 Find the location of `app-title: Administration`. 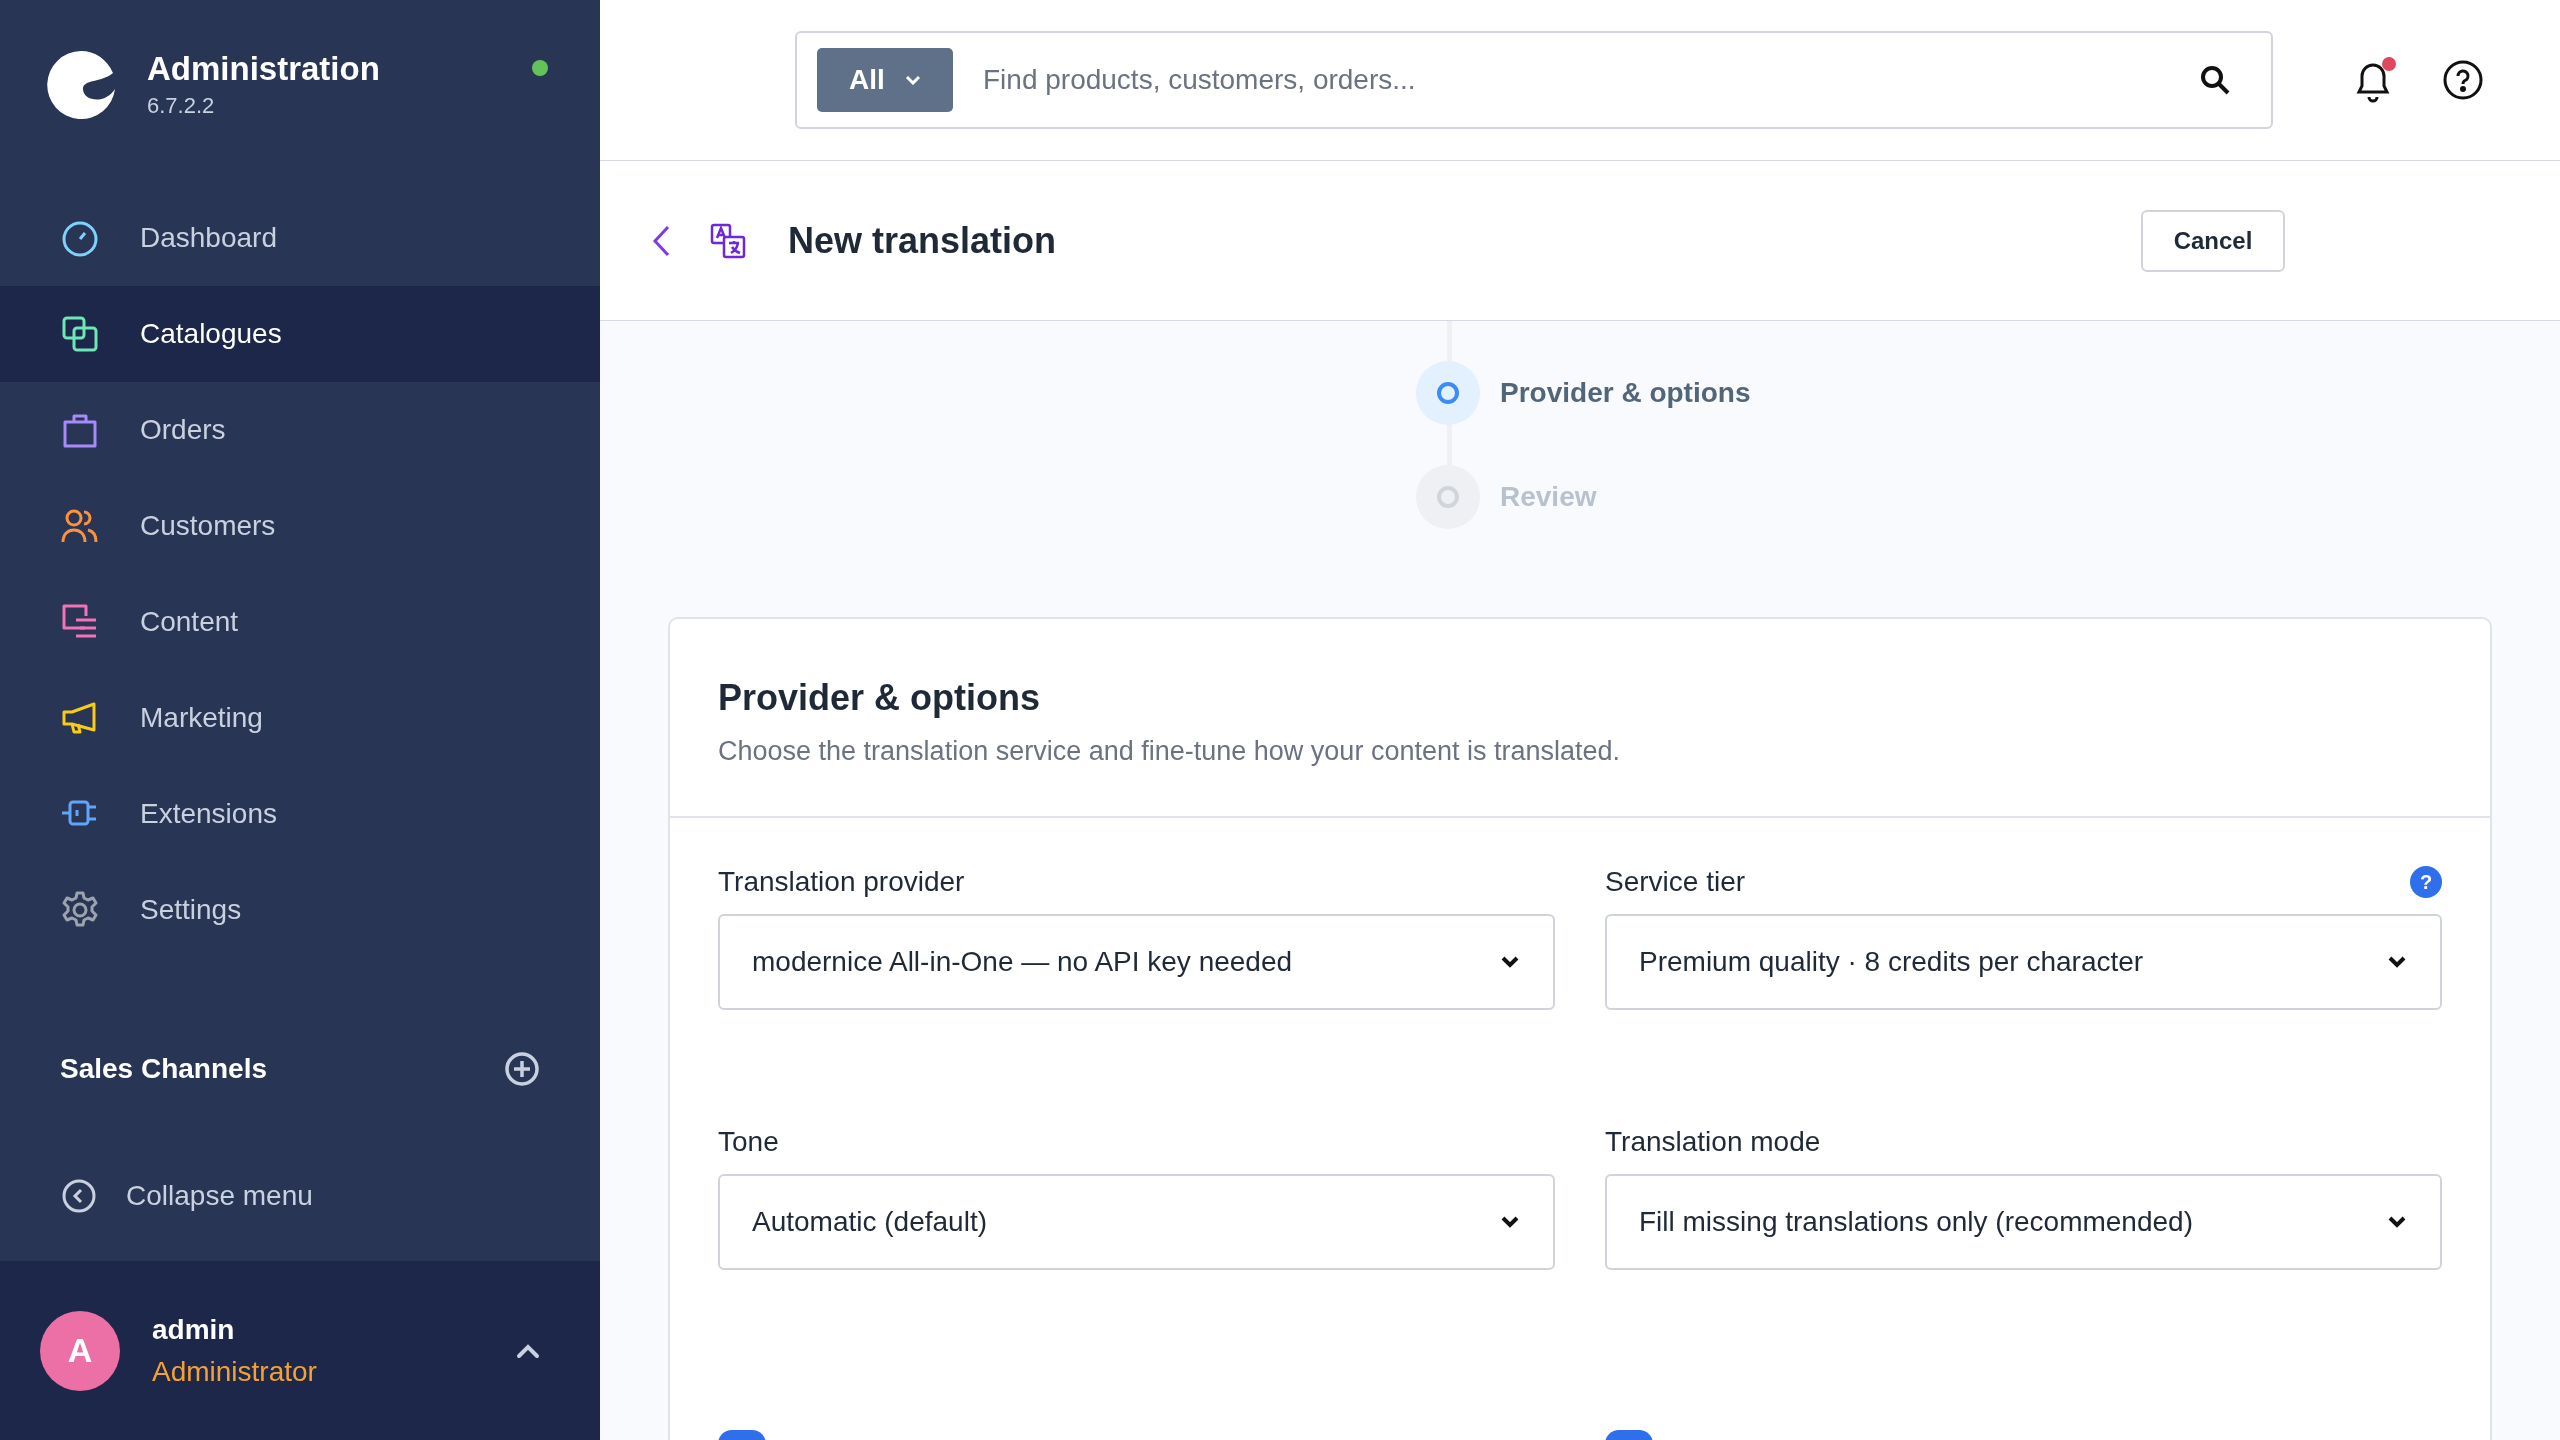

app-title: Administration is located at coordinates (264, 68).